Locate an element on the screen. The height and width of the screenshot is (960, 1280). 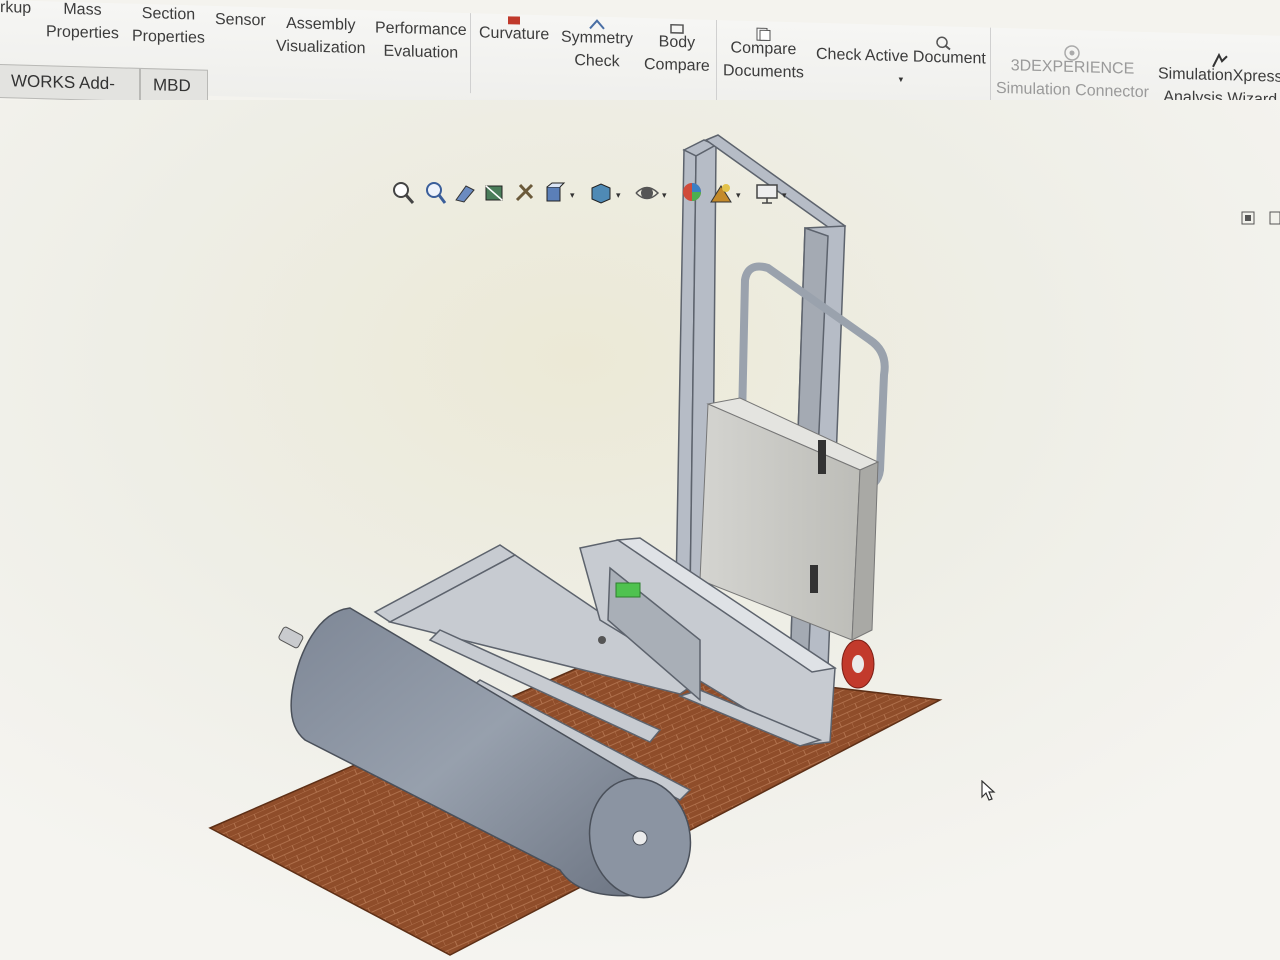
symmetry-check-icon is located at coordinates (597, 26).